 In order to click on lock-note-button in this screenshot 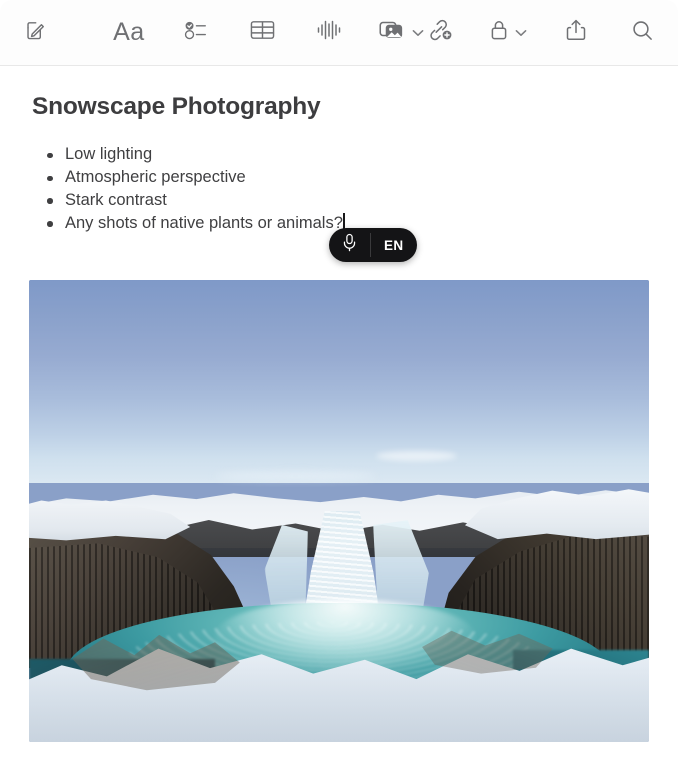, I will do `click(508, 33)`.